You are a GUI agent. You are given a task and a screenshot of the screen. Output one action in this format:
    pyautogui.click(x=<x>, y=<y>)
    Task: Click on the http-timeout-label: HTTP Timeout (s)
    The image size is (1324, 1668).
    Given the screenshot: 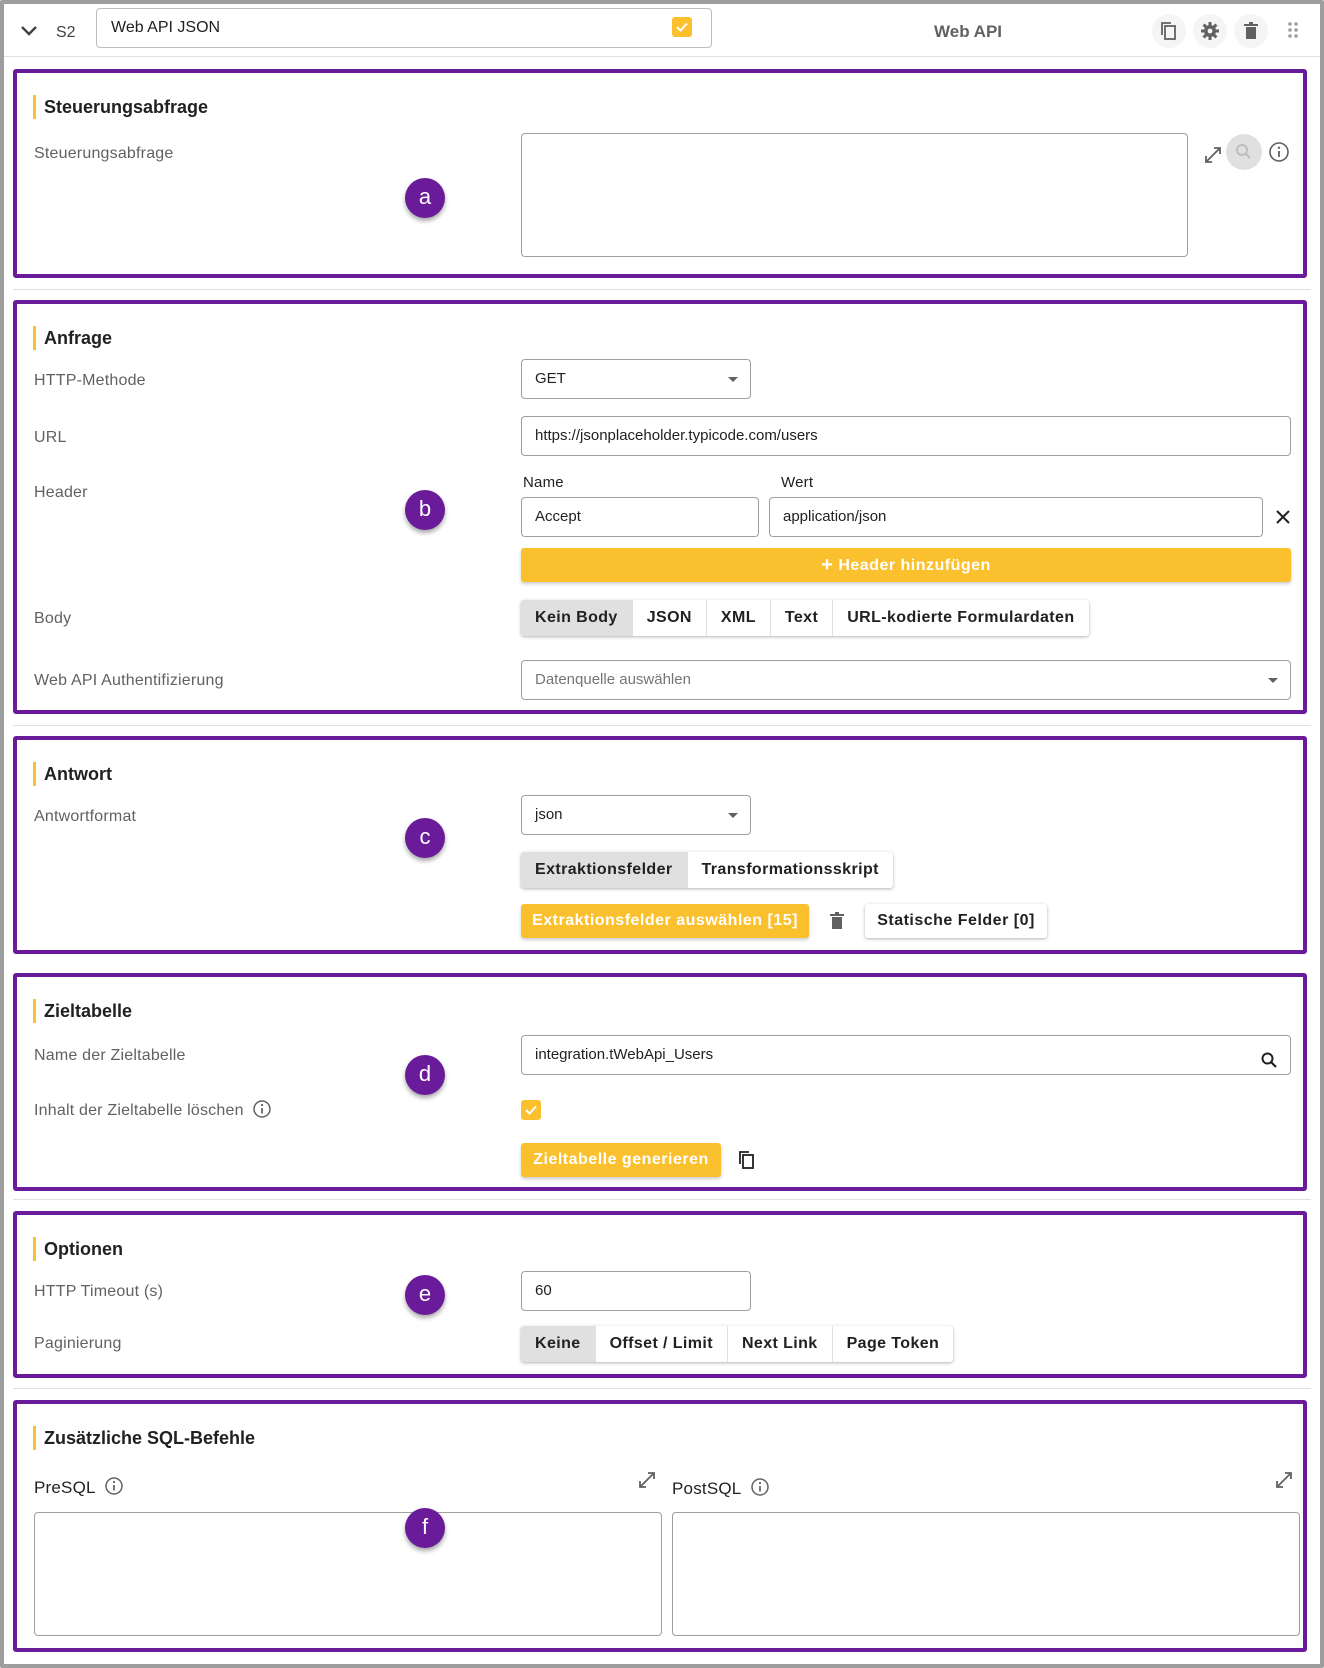 What is the action you would take?
    pyautogui.click(x=99, y=1291)
    